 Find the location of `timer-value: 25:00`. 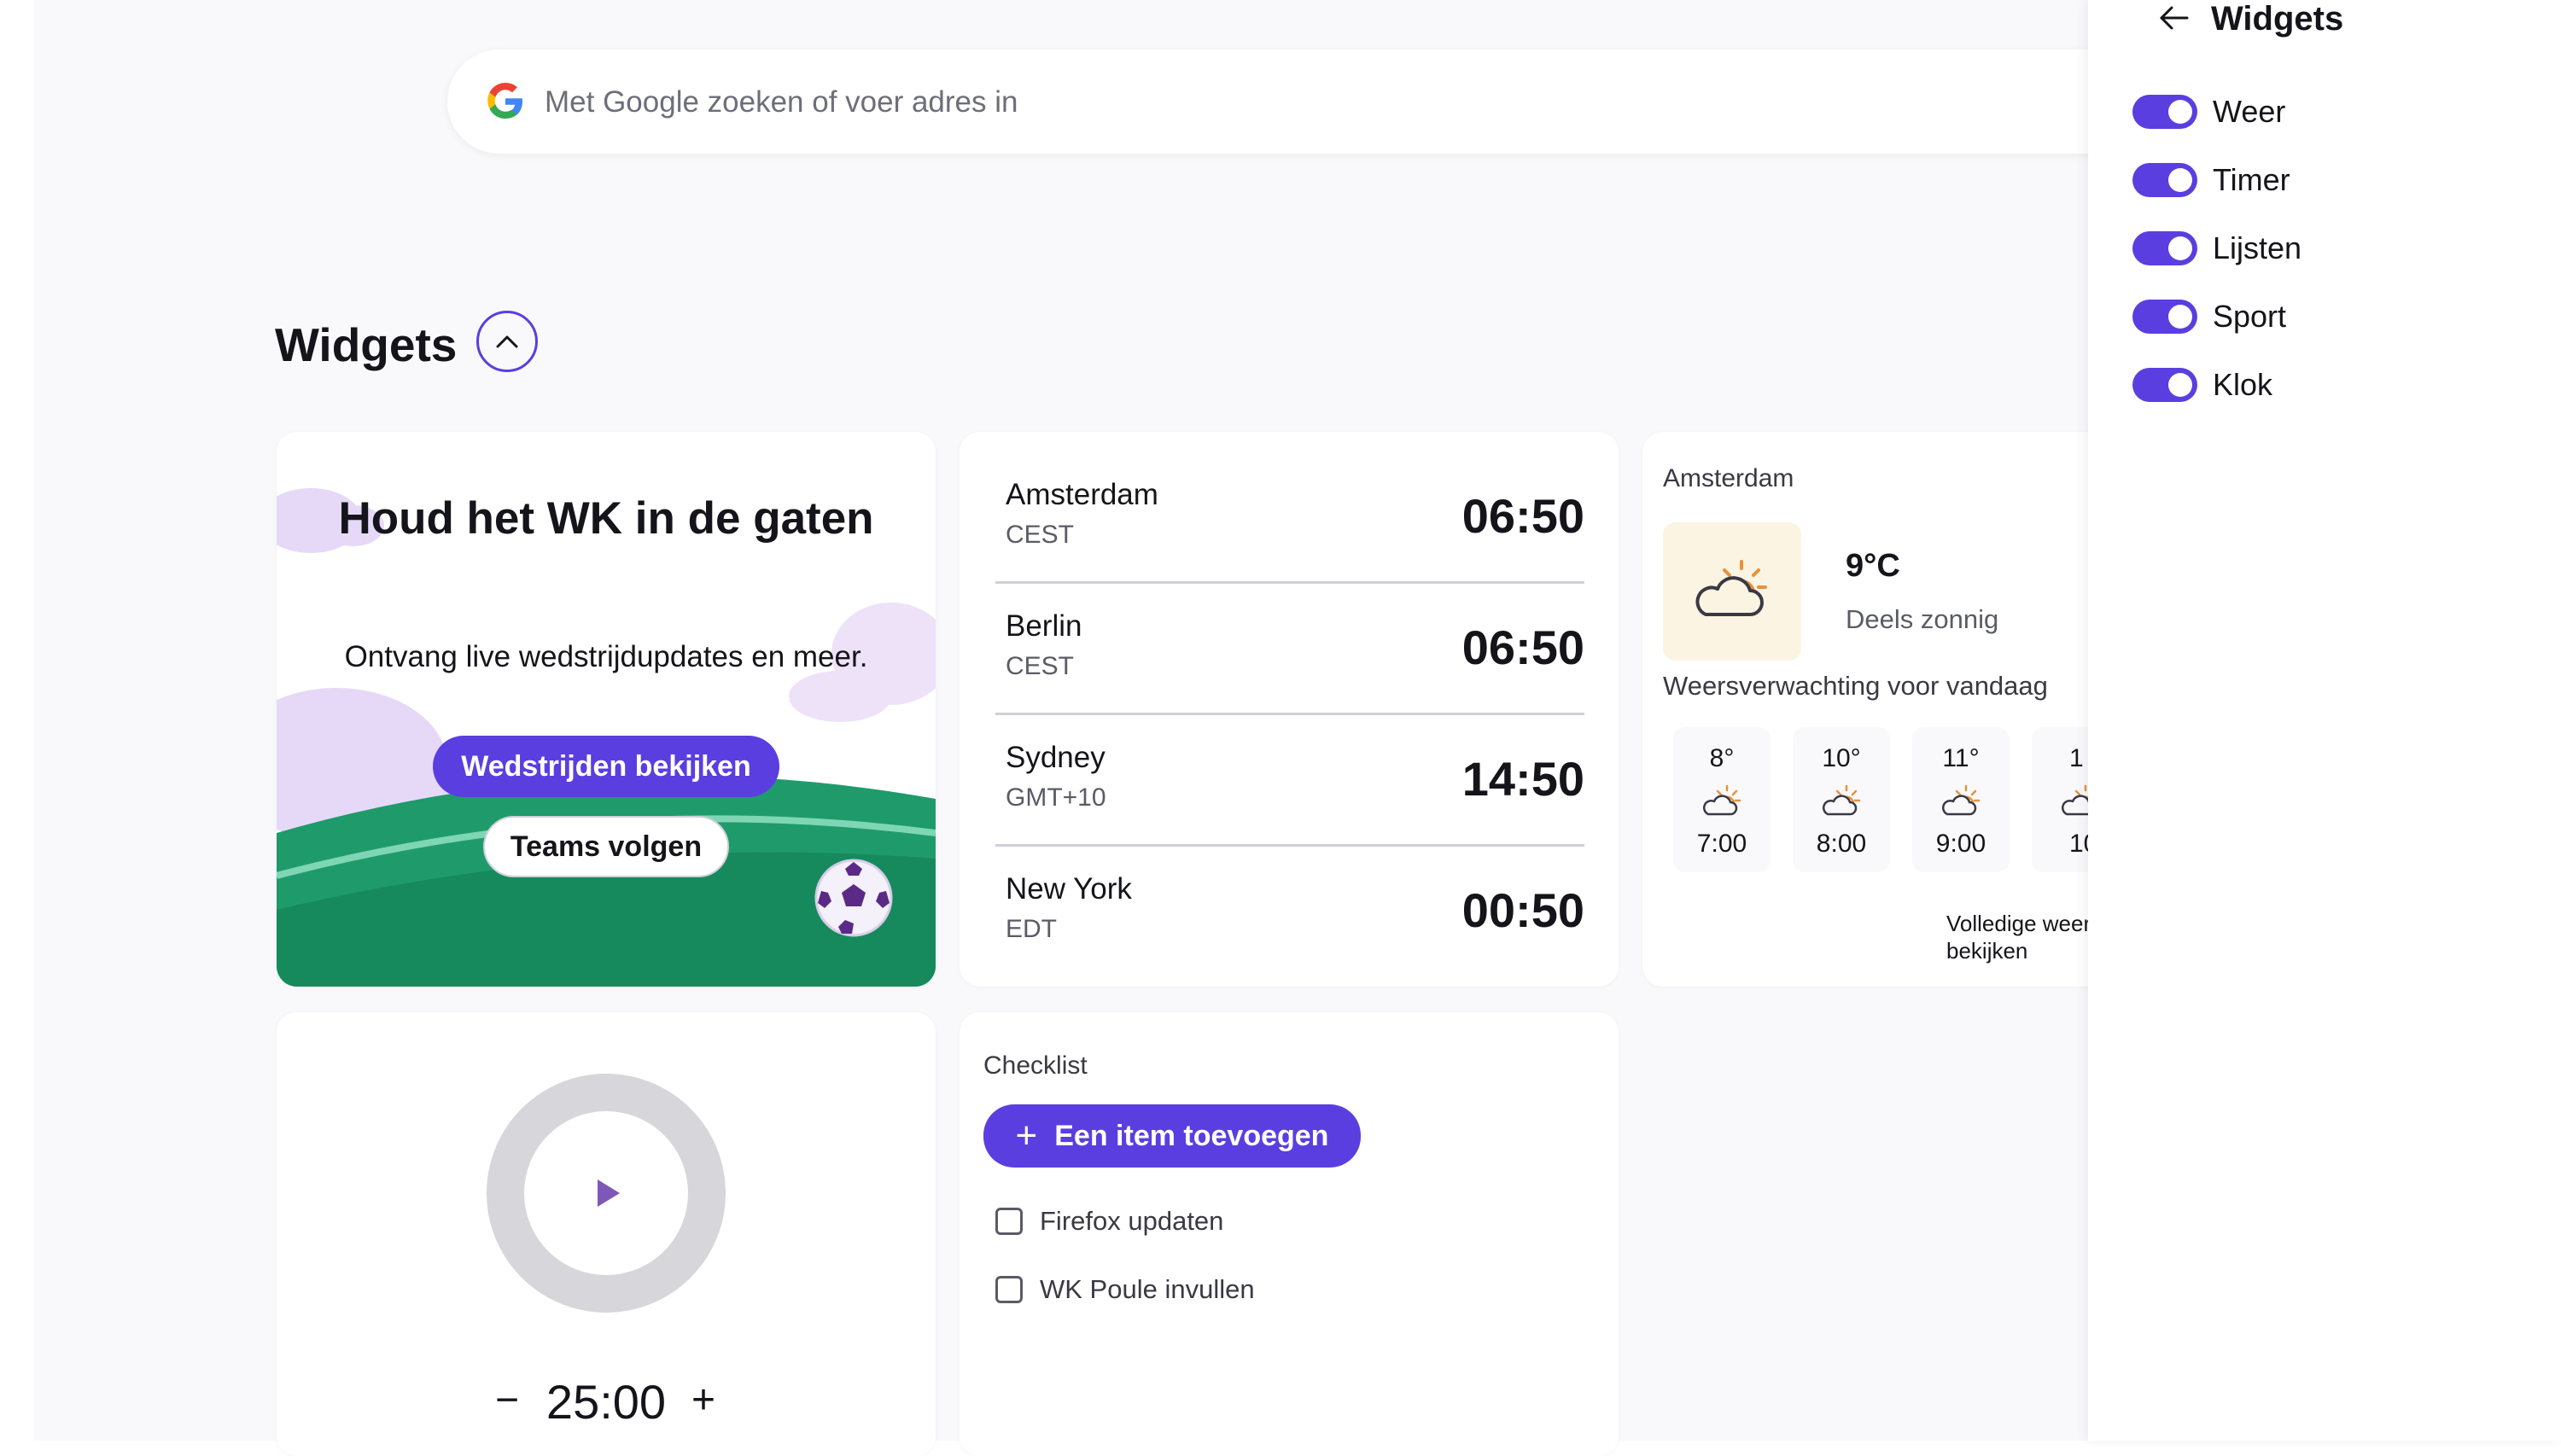

timer-value: 25:00 is located at coordinates (606, 1402).